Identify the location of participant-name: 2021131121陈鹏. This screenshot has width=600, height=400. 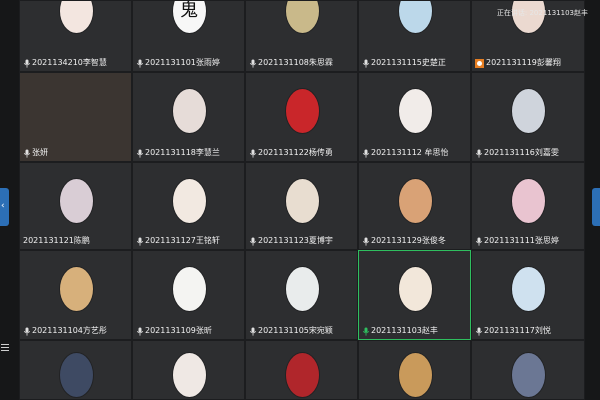
(56, 240).